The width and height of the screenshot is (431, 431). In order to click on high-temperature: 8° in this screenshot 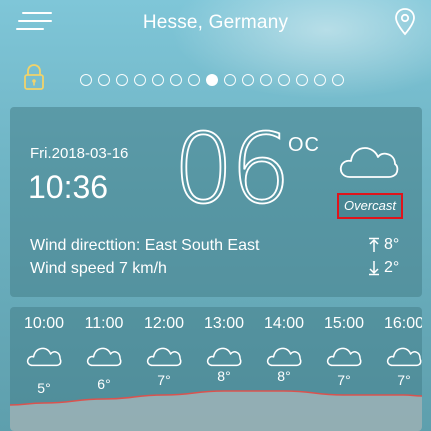, I will do `click(383, 245)`.